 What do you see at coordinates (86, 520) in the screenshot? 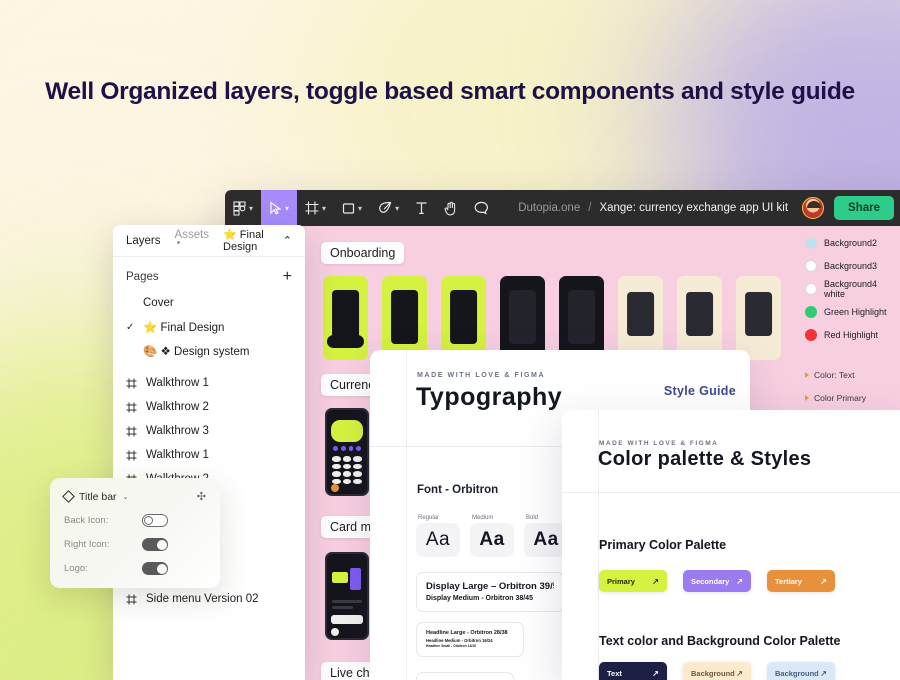
I see `prop-label: Back Icon:` at bounding box center [86, 520].